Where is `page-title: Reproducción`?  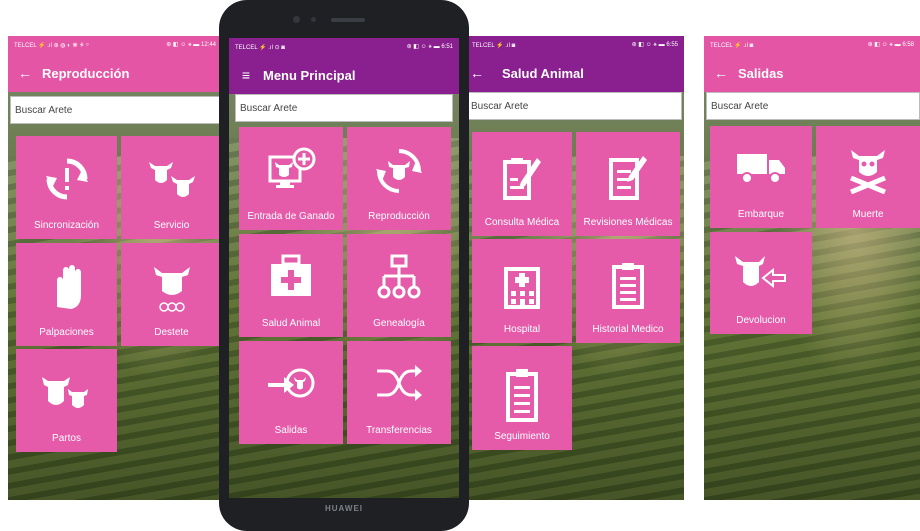 page-title: Reproducción is located at coordinates (86, 73).